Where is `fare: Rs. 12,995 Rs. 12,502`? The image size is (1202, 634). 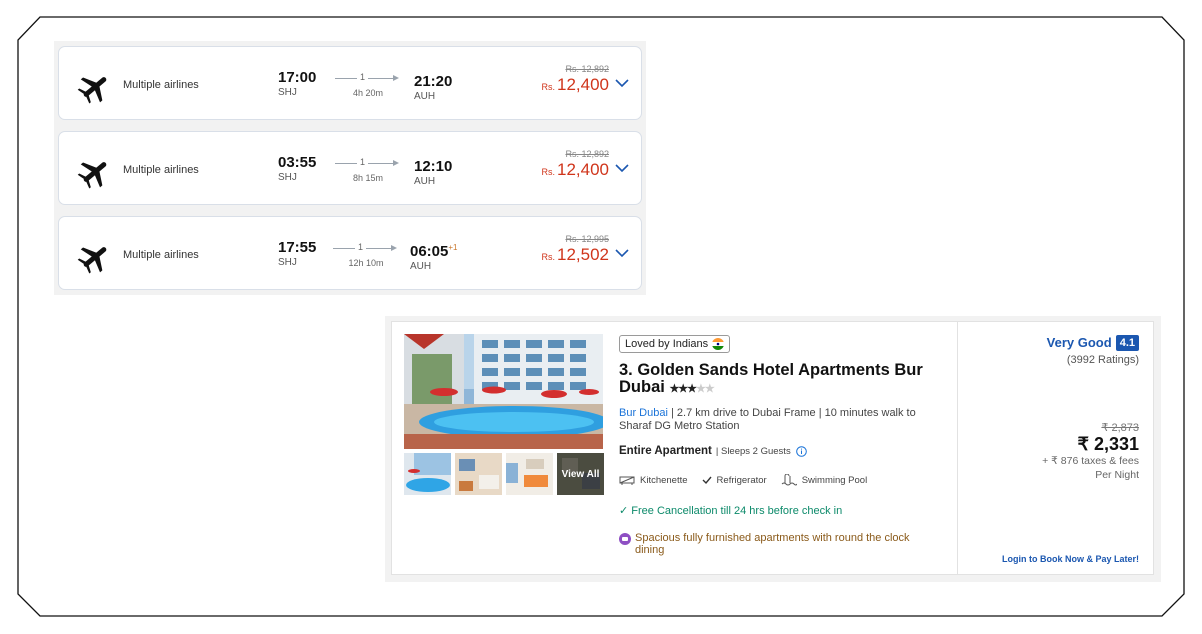
fare: Rs. 12,995 Rs. 12,502 is located at coordinates (576, 250).